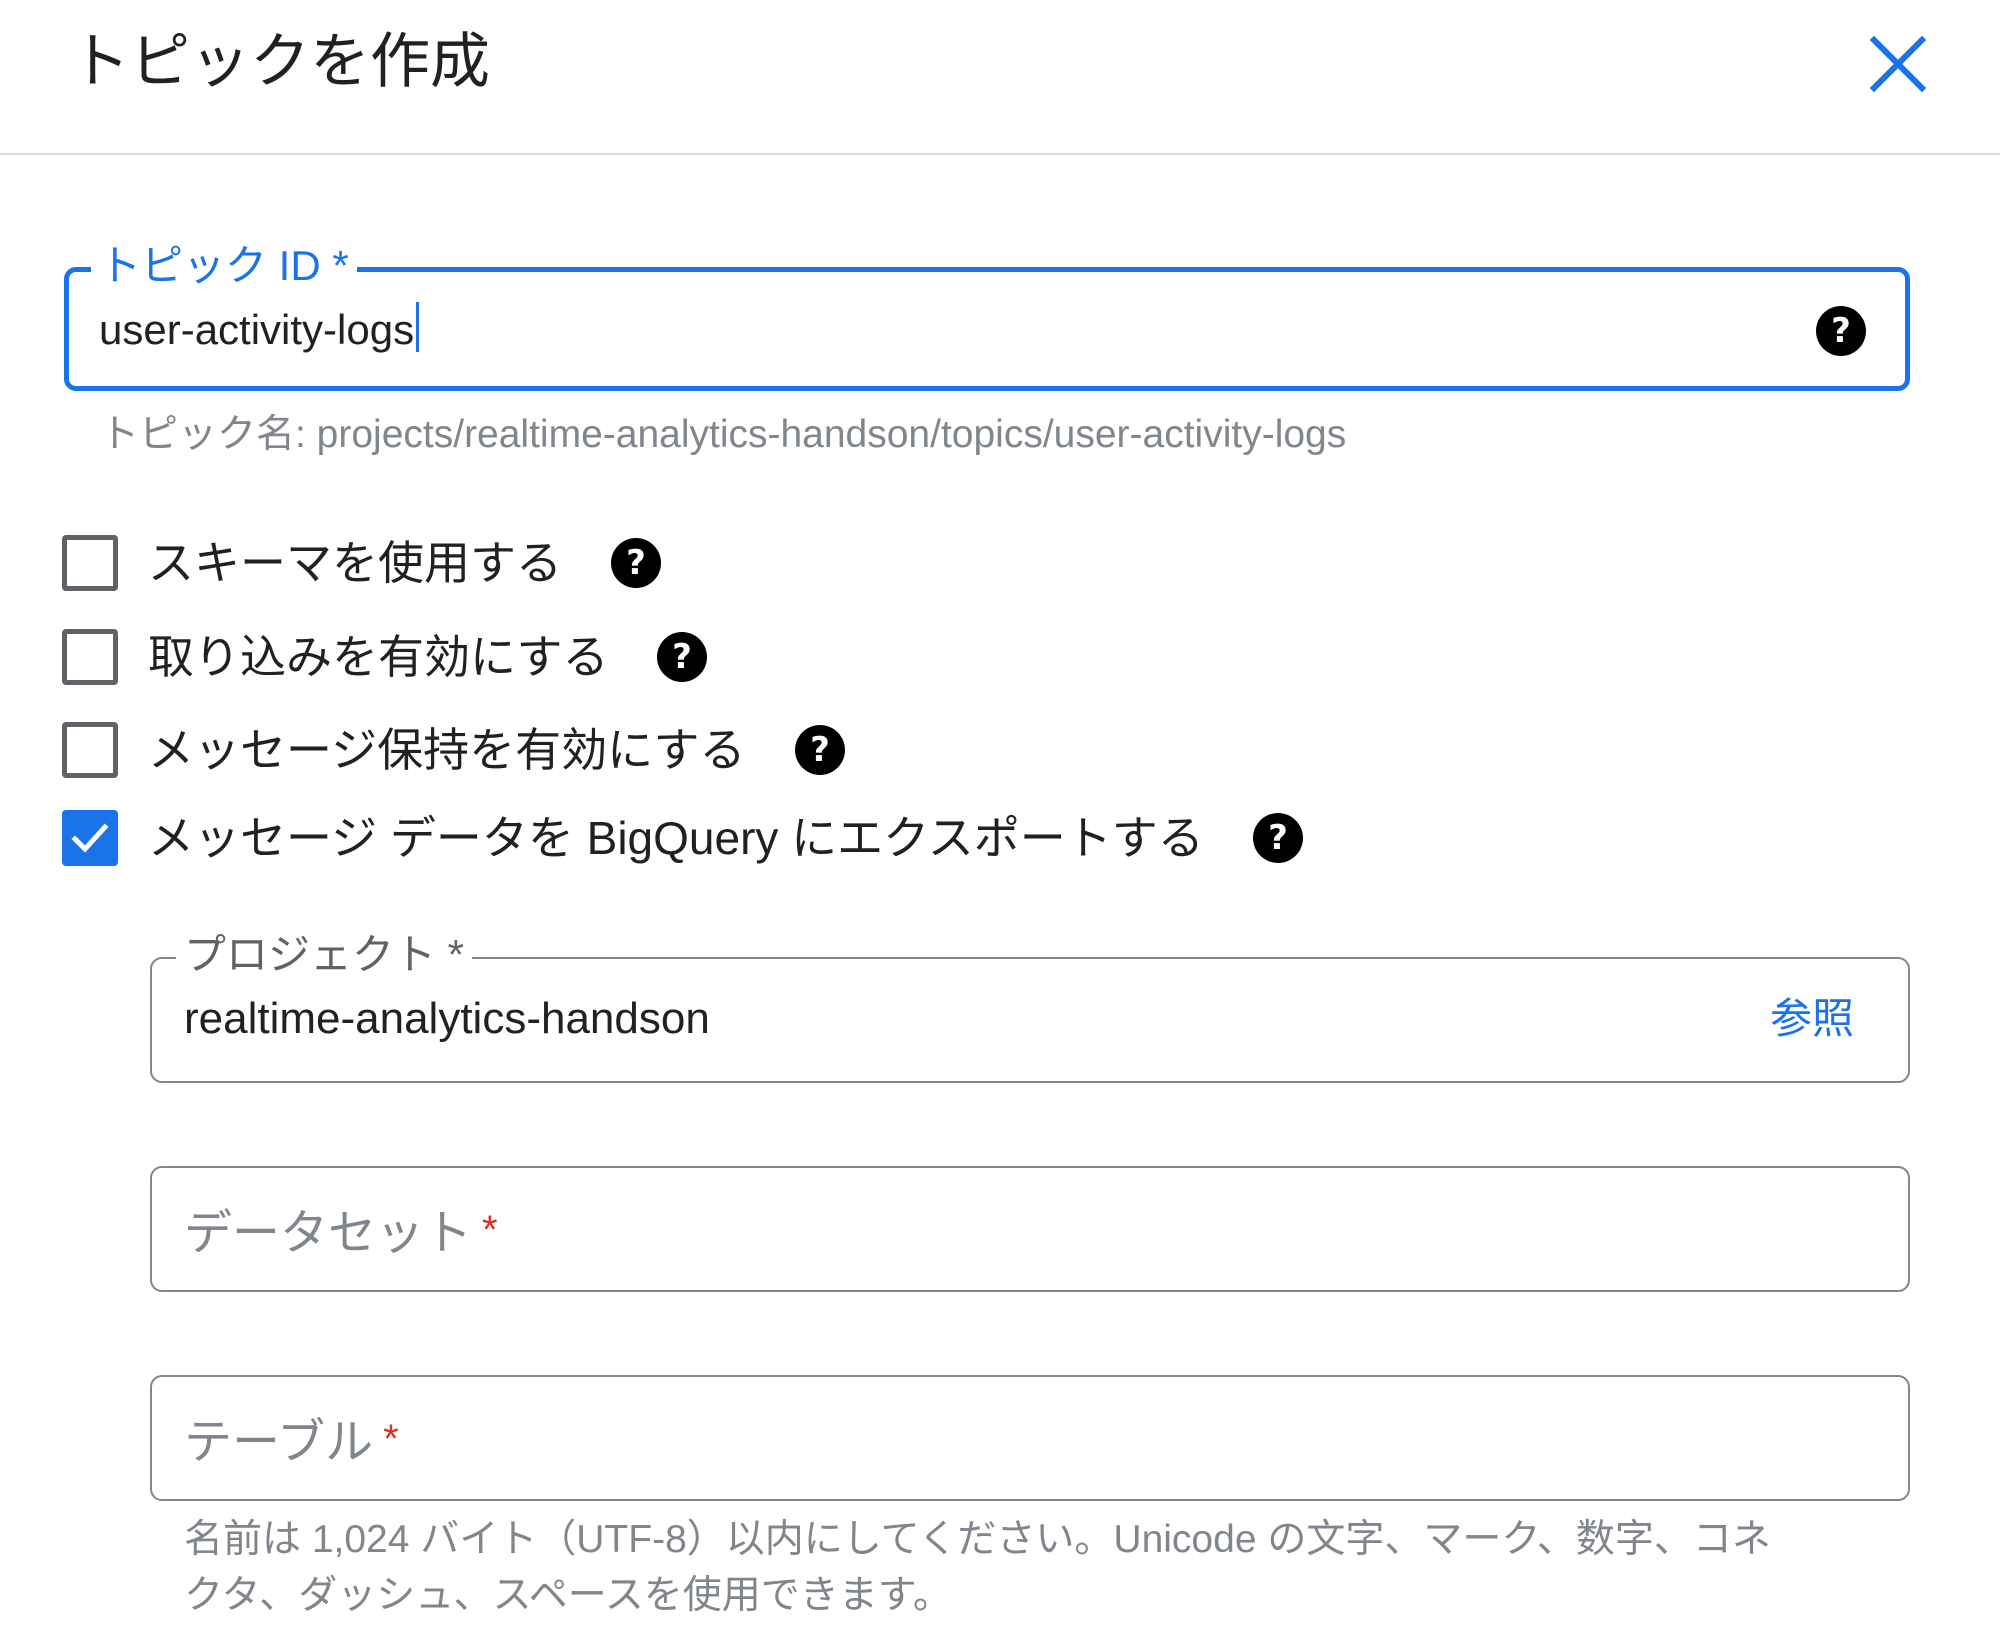 The width and height of the screenshot is (2000, 1650). I want to click on dialog-title: トピックを作成, so click(280, 61).